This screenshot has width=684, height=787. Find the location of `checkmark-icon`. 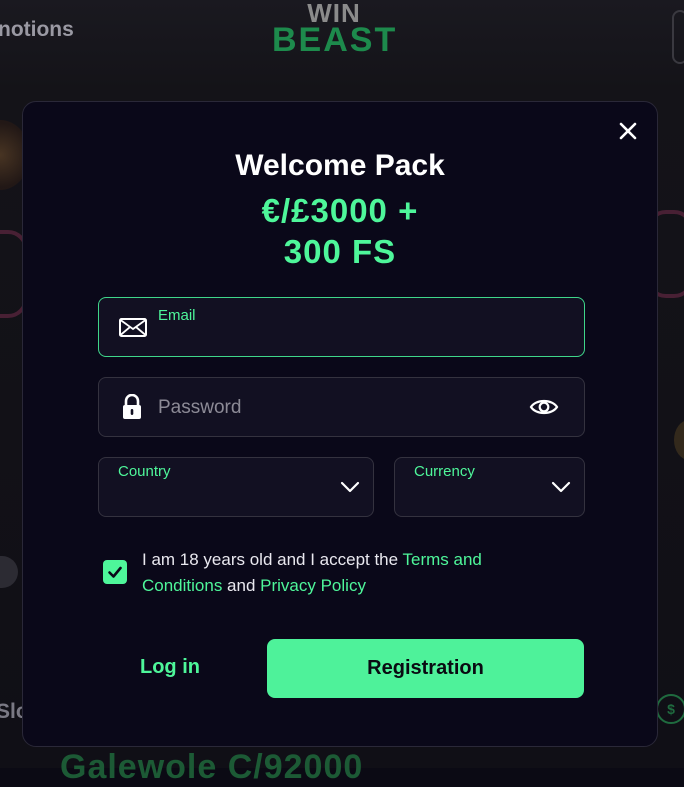

checkmark-icon is located at coordinates (115, 572).